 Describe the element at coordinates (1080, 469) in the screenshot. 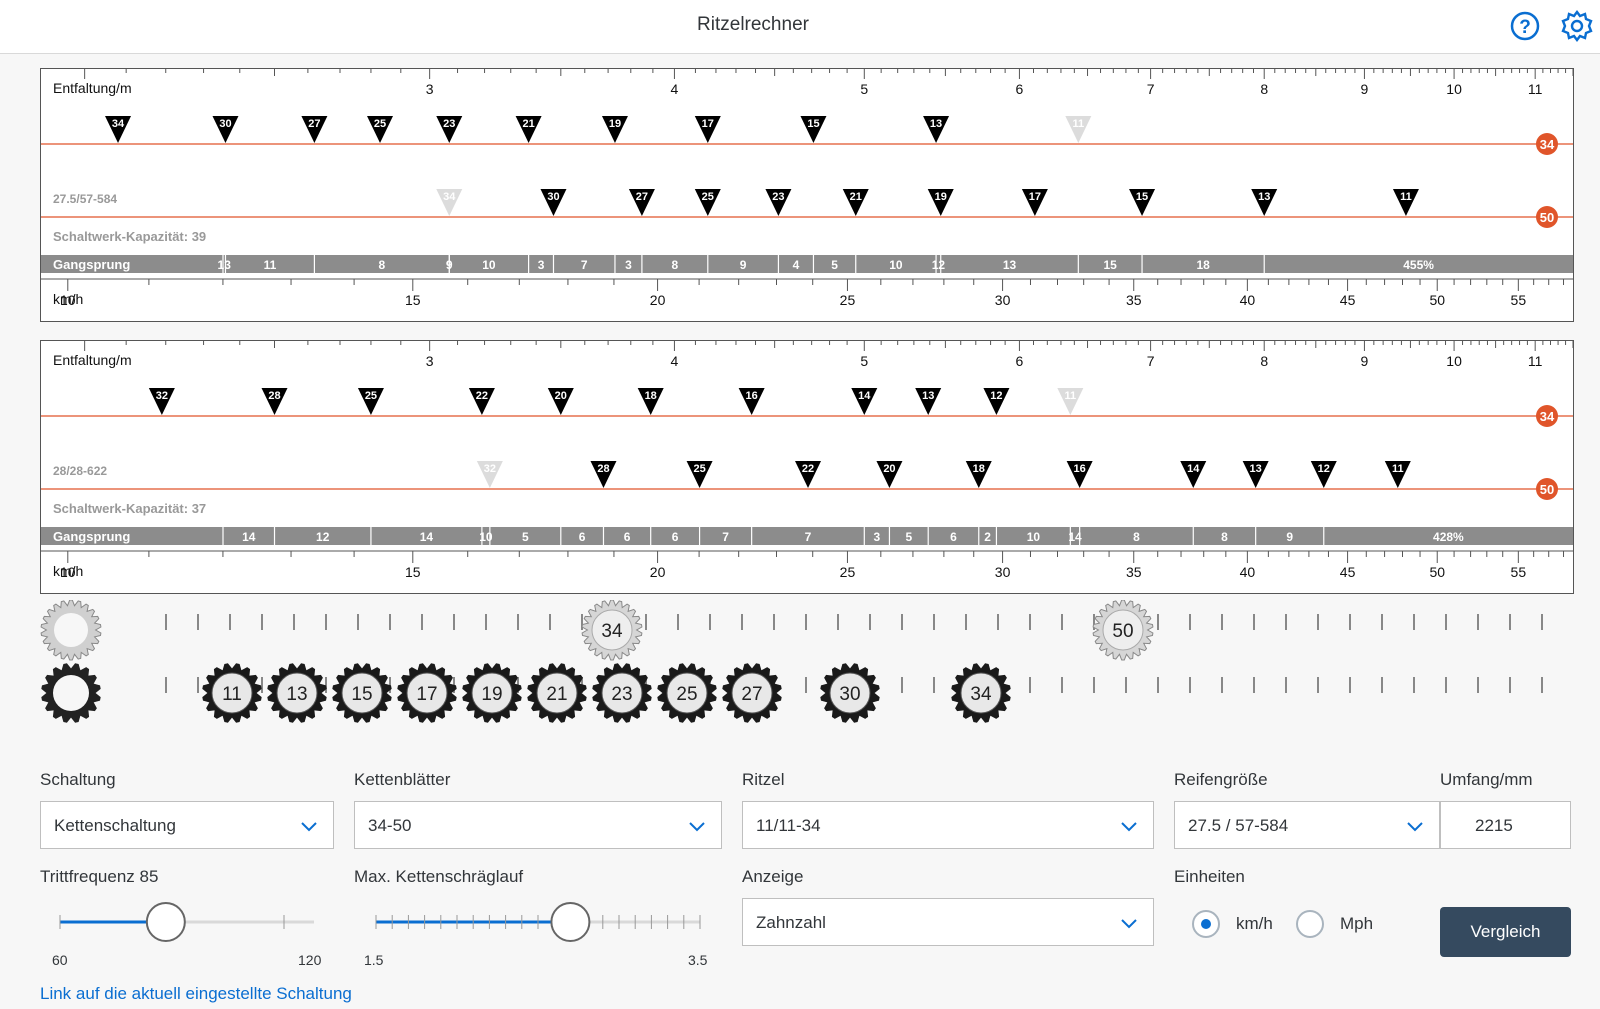

I see `sprocket-marker-label: 16` at that location.